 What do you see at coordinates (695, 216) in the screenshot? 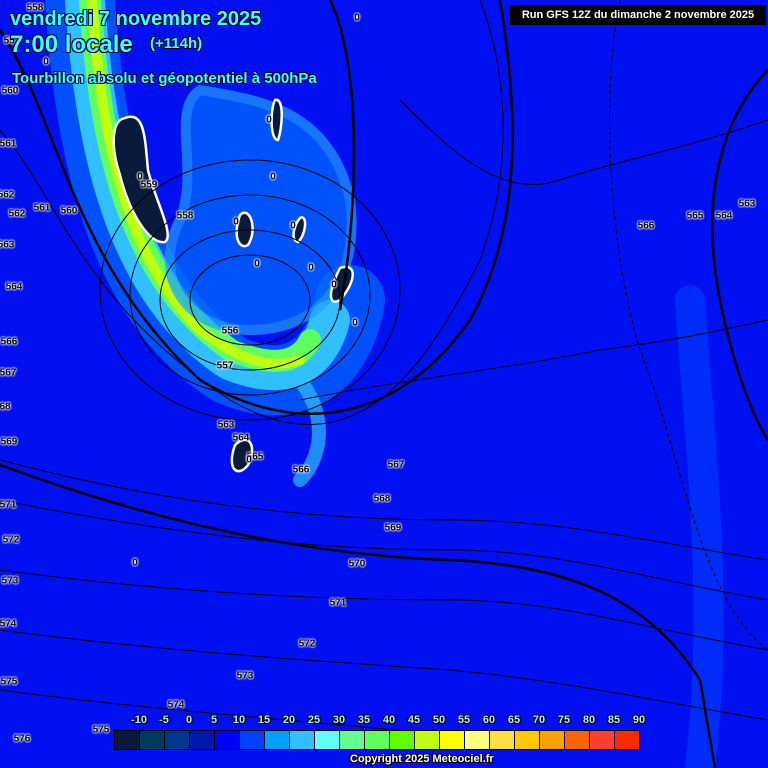
I see `contour-label: 565` at bounding box center [695, 216].